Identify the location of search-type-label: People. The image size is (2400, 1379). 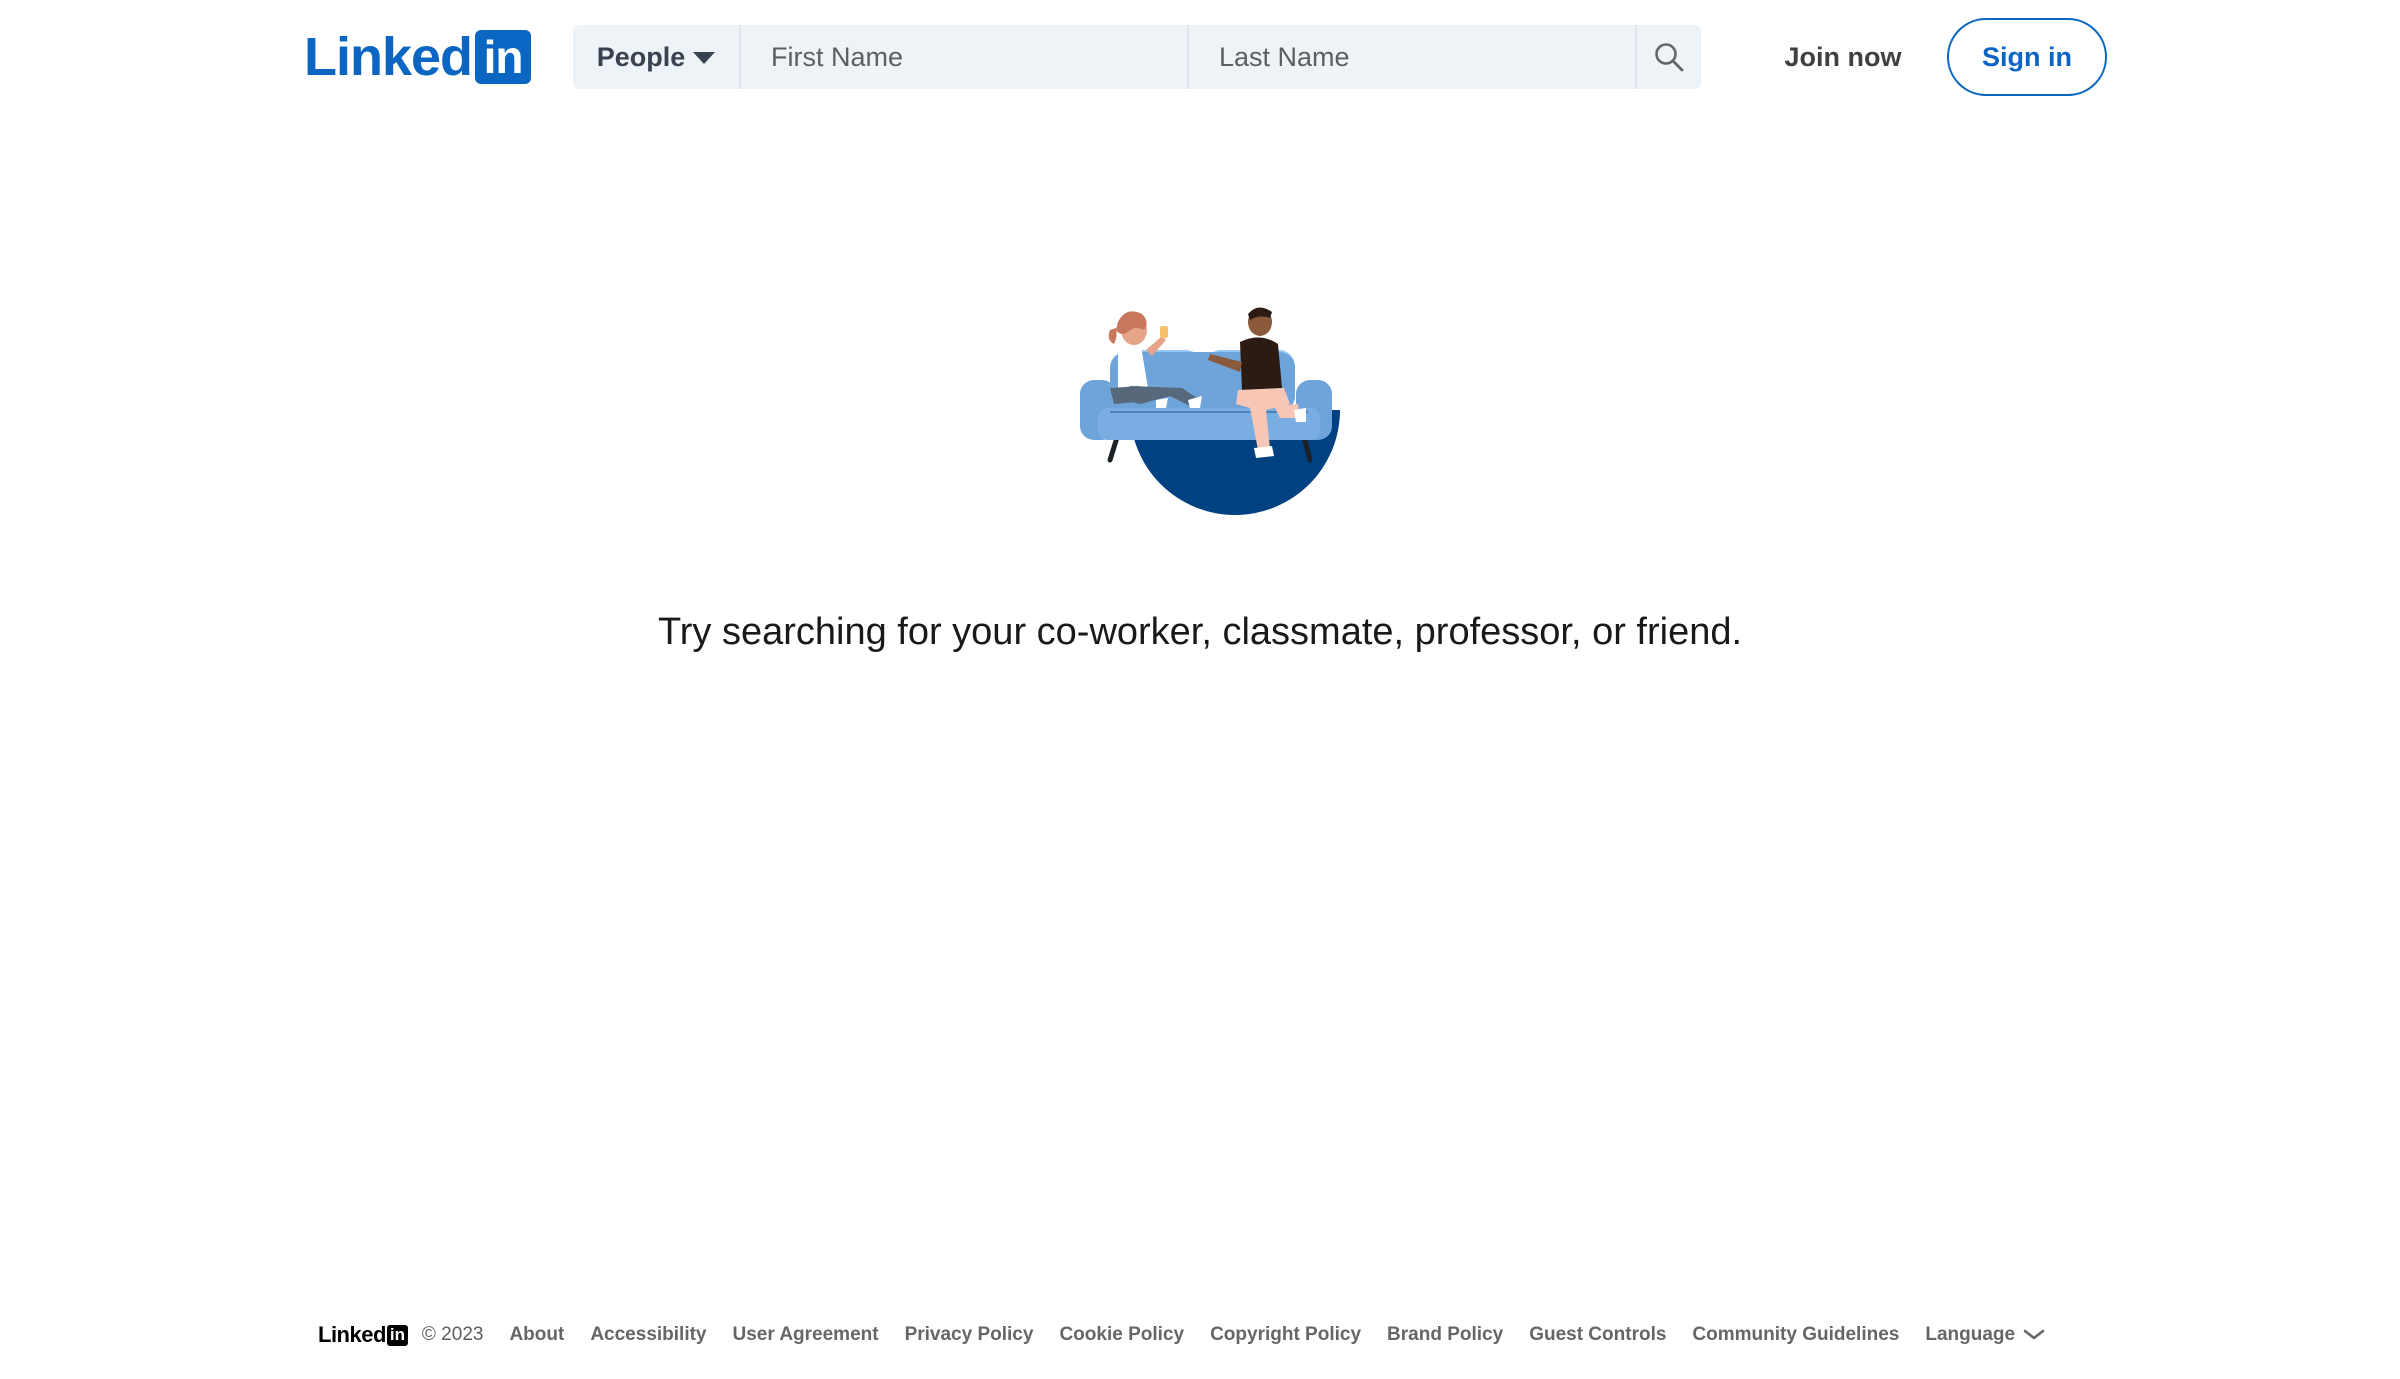
(641, 56).